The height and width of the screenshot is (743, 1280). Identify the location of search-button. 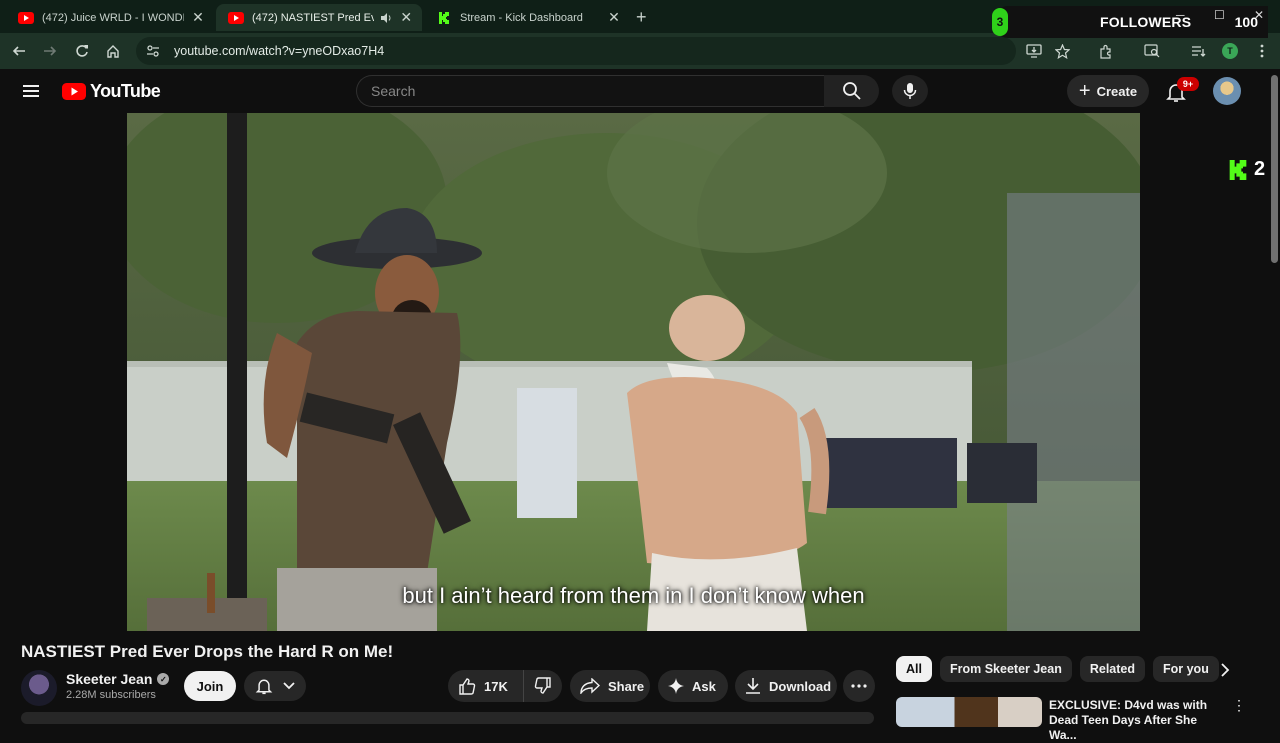
(851, 91).